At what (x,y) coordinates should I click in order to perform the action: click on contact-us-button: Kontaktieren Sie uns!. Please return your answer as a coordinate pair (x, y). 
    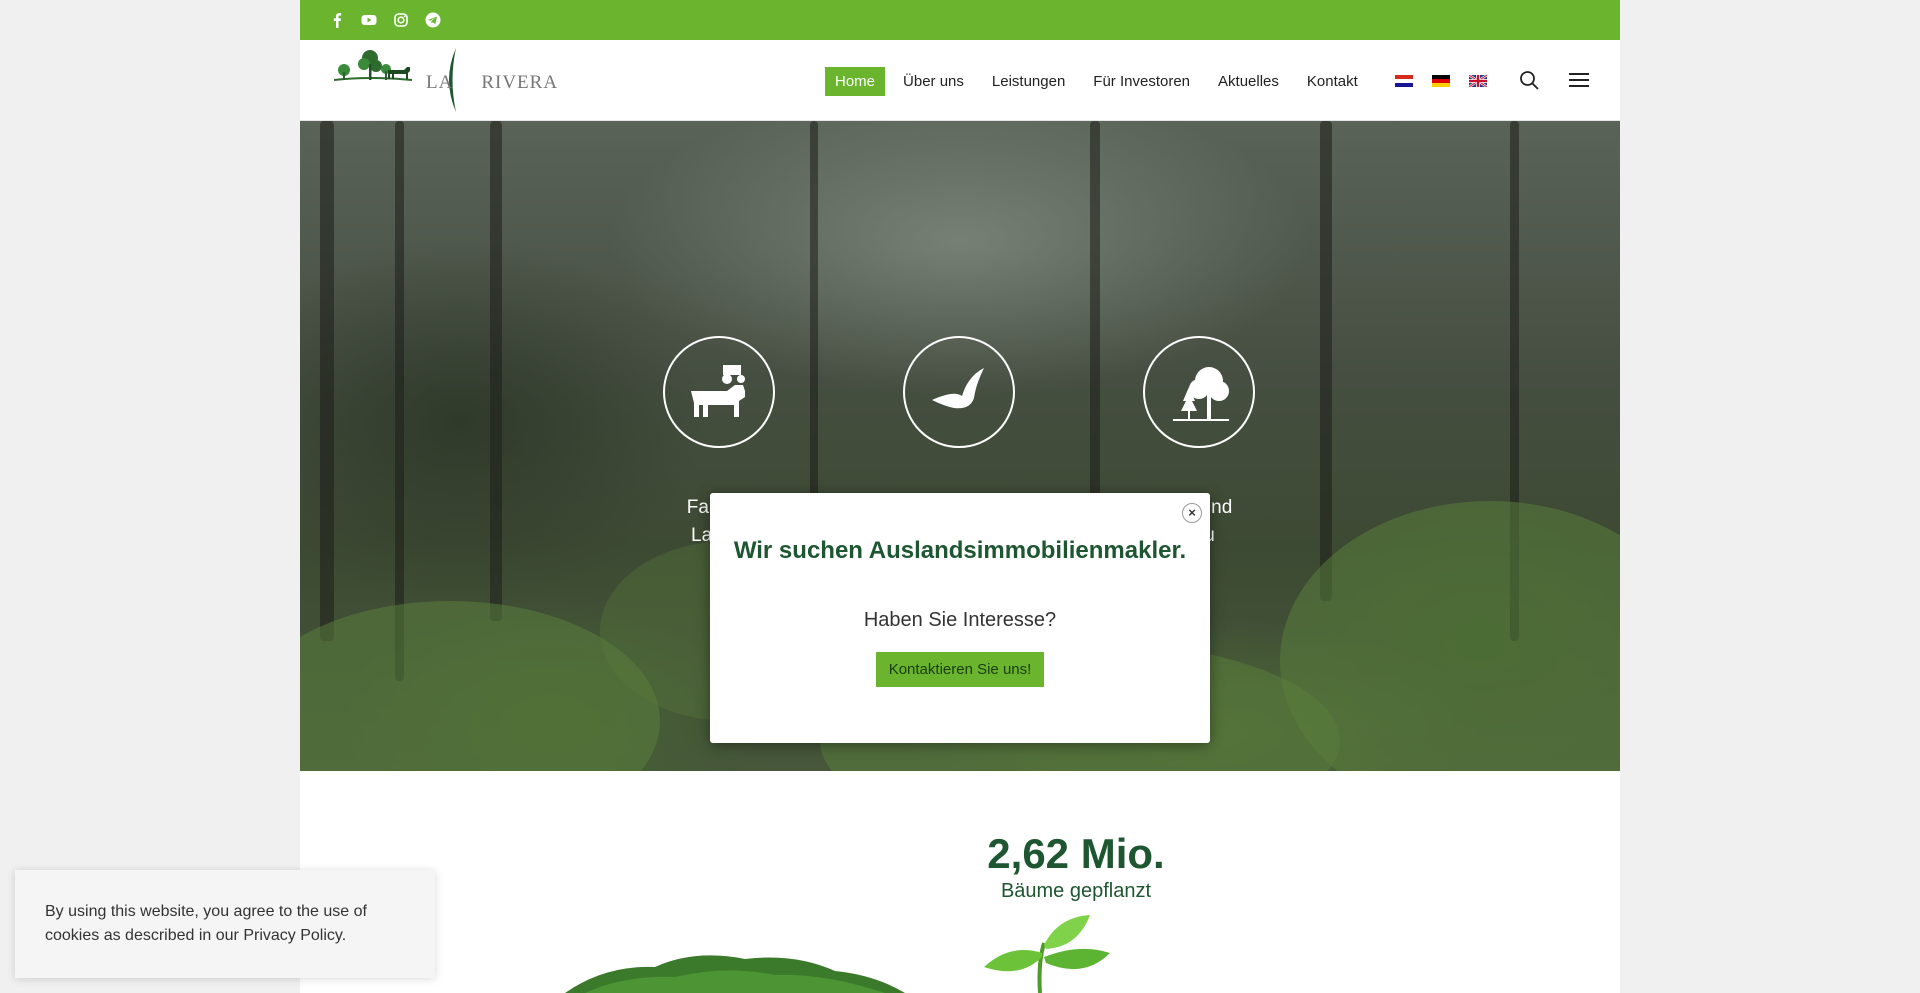
    Looking at the image, I should click on (960, 669).